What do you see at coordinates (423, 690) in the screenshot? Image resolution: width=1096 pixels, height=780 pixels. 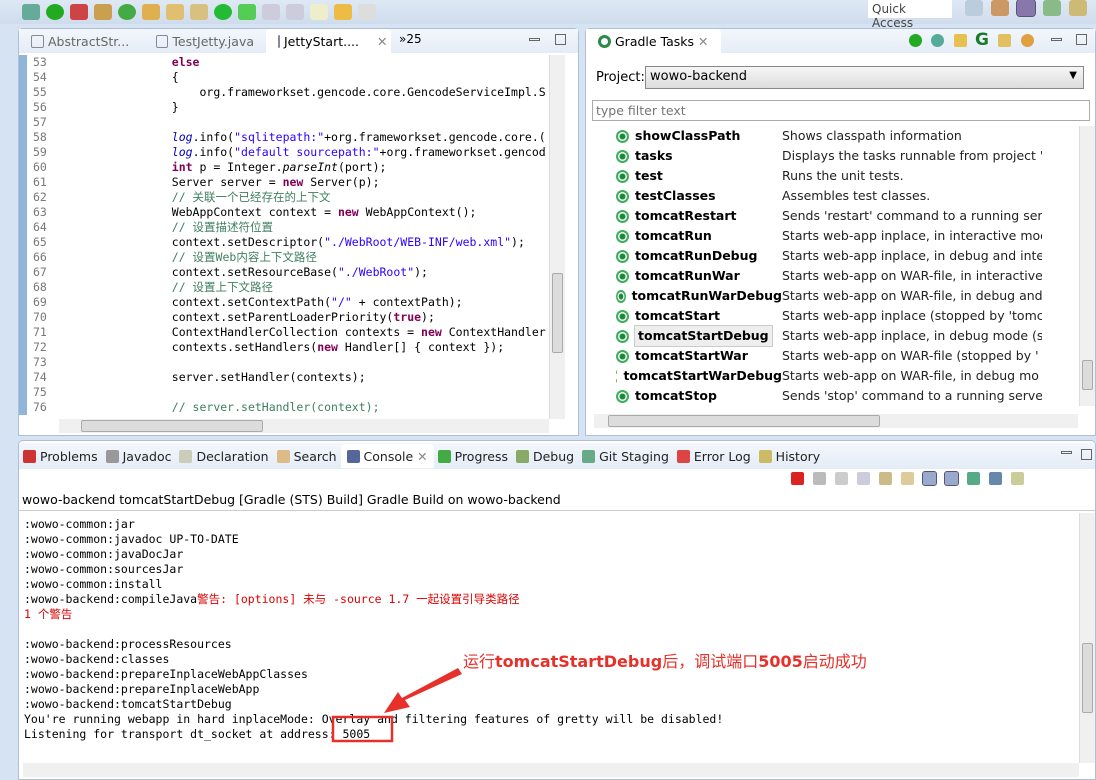 I see `arrow-shape` at bounding box center [423, 690].